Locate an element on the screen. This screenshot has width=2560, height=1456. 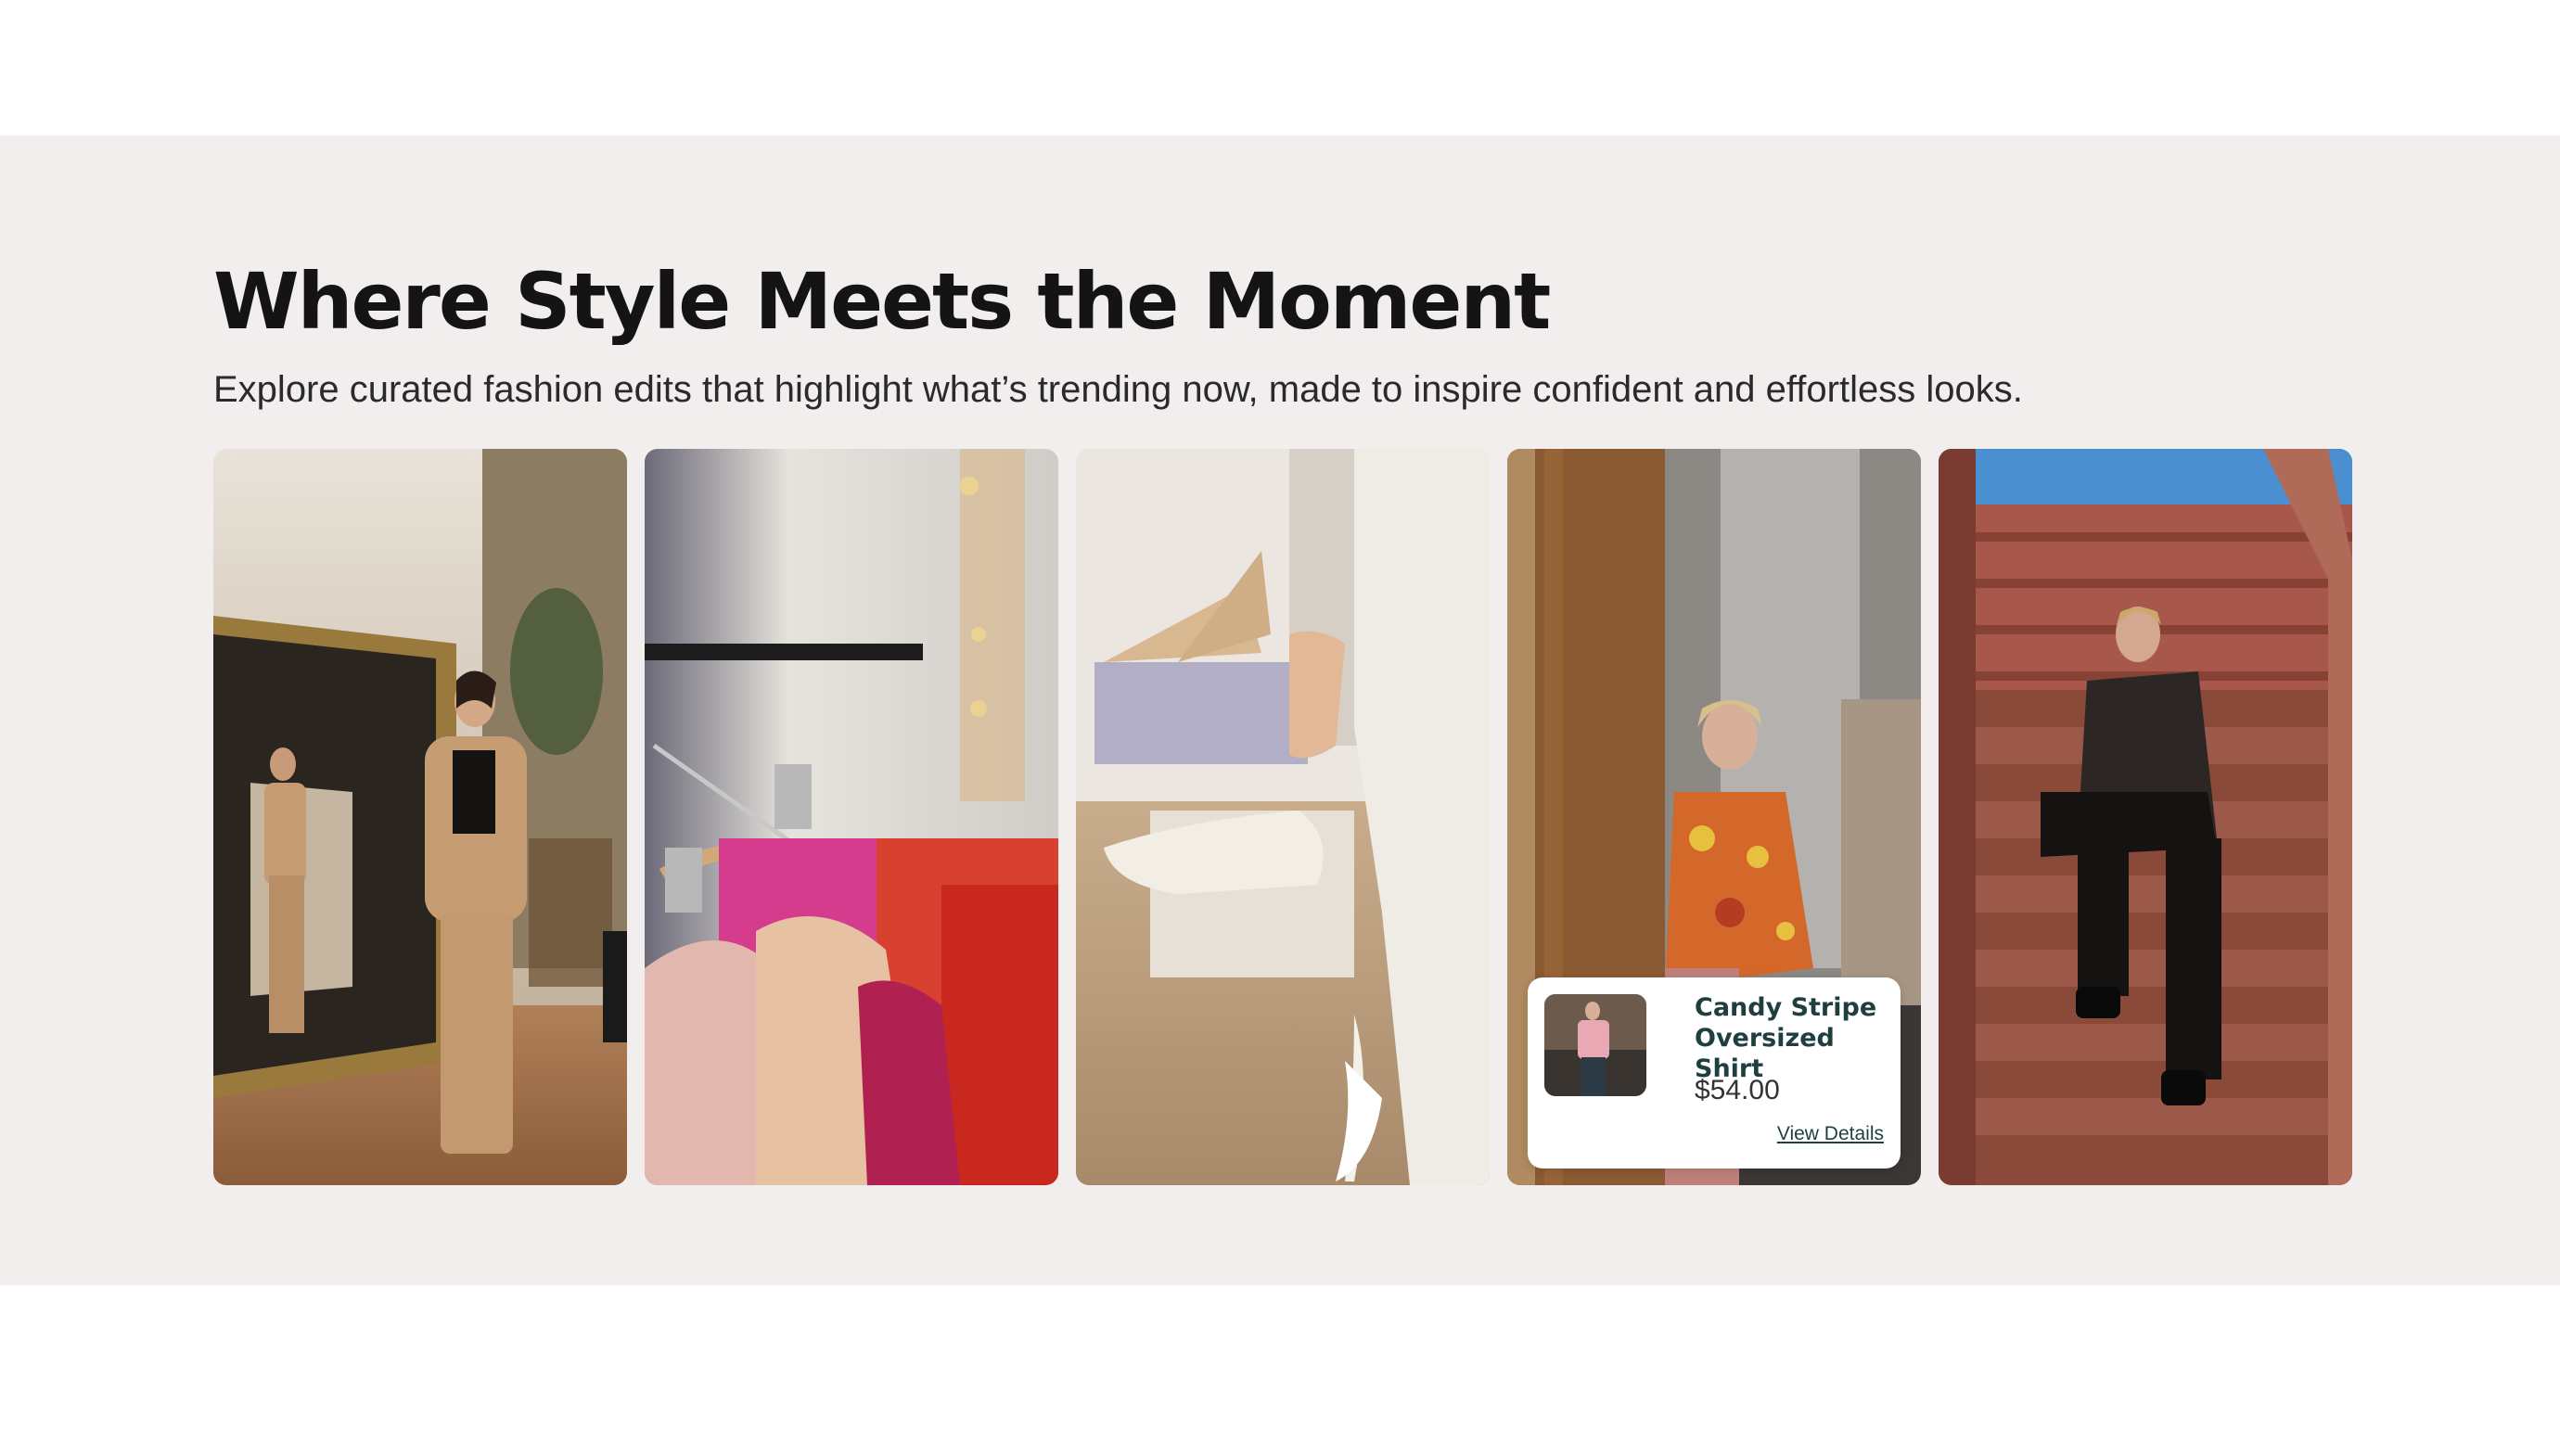
product-thumbnail is located at coordinates (1595, 1045).